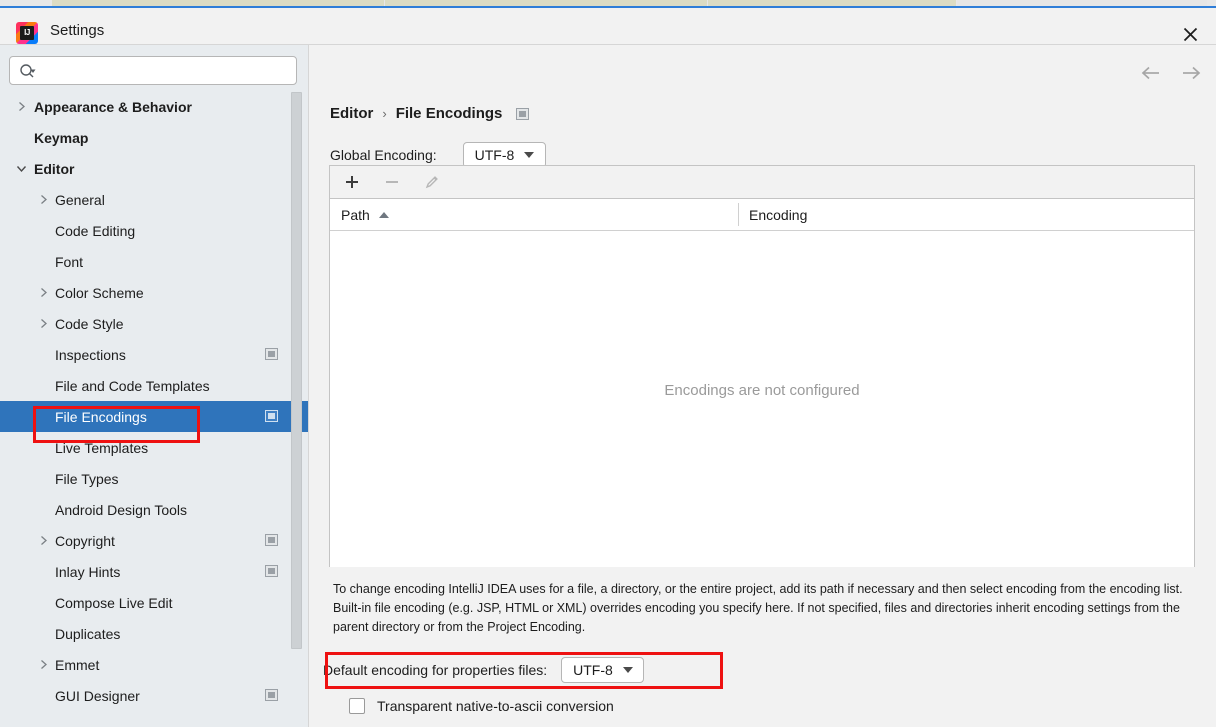  I want to click on sidebar-item-label: Code Style, so click(89, 323).